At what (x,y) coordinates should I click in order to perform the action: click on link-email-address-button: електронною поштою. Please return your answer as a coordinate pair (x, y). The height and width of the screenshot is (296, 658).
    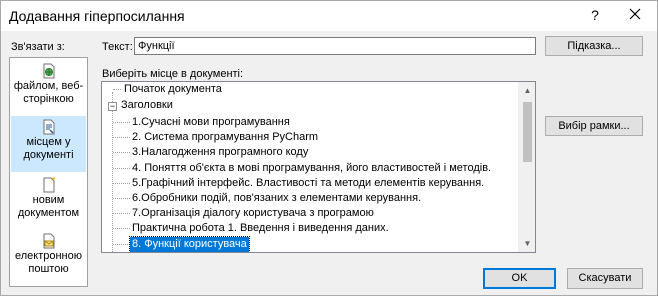
    Looking at the image, I should click on (48, 258).